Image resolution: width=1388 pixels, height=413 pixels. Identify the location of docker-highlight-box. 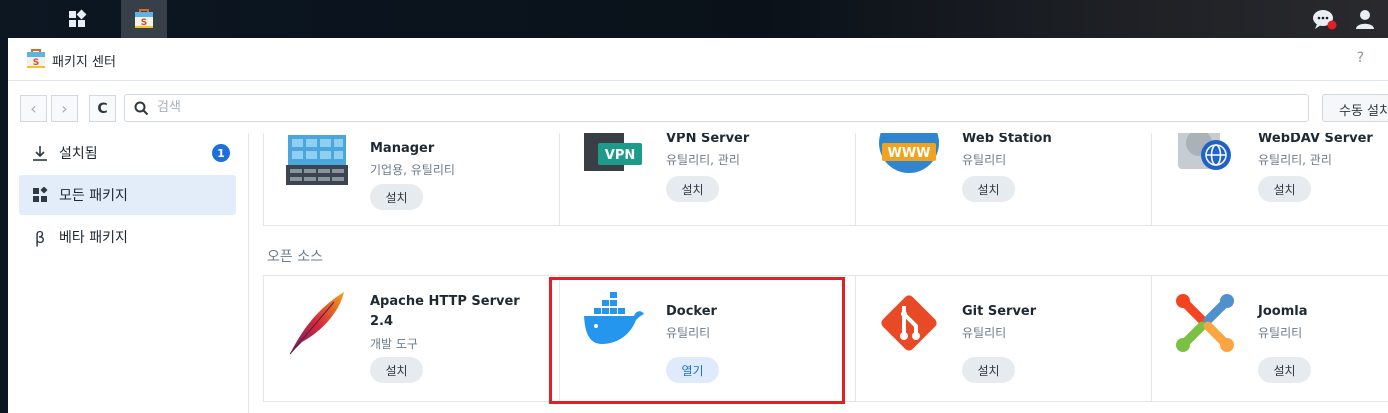
(697, 340).